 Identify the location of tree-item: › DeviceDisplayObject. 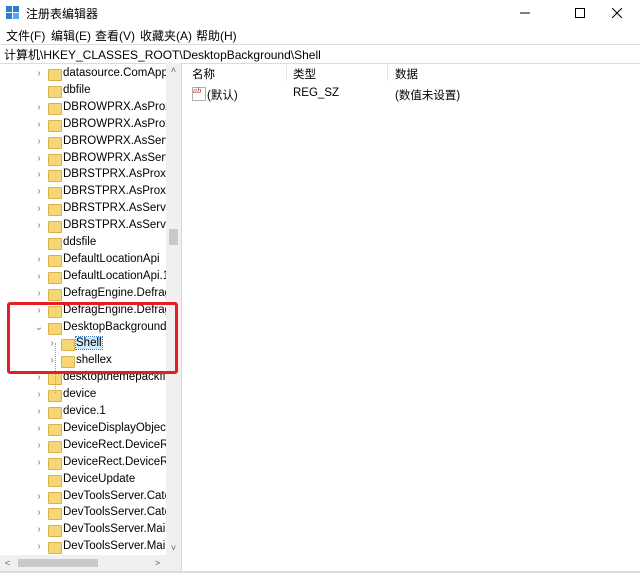
(85, 429).